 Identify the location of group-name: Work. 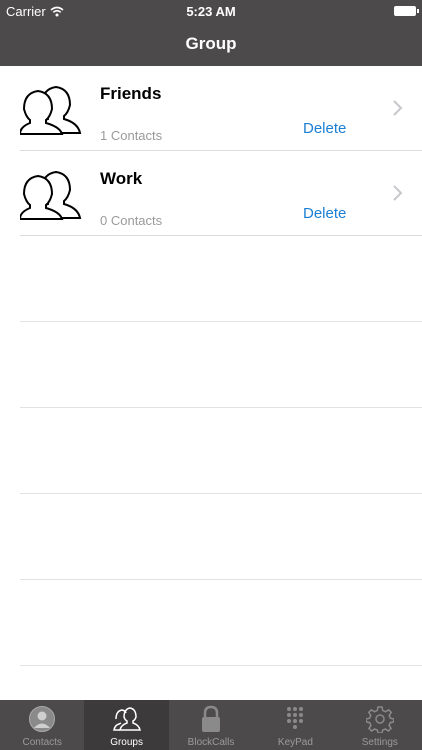
(121, 178).